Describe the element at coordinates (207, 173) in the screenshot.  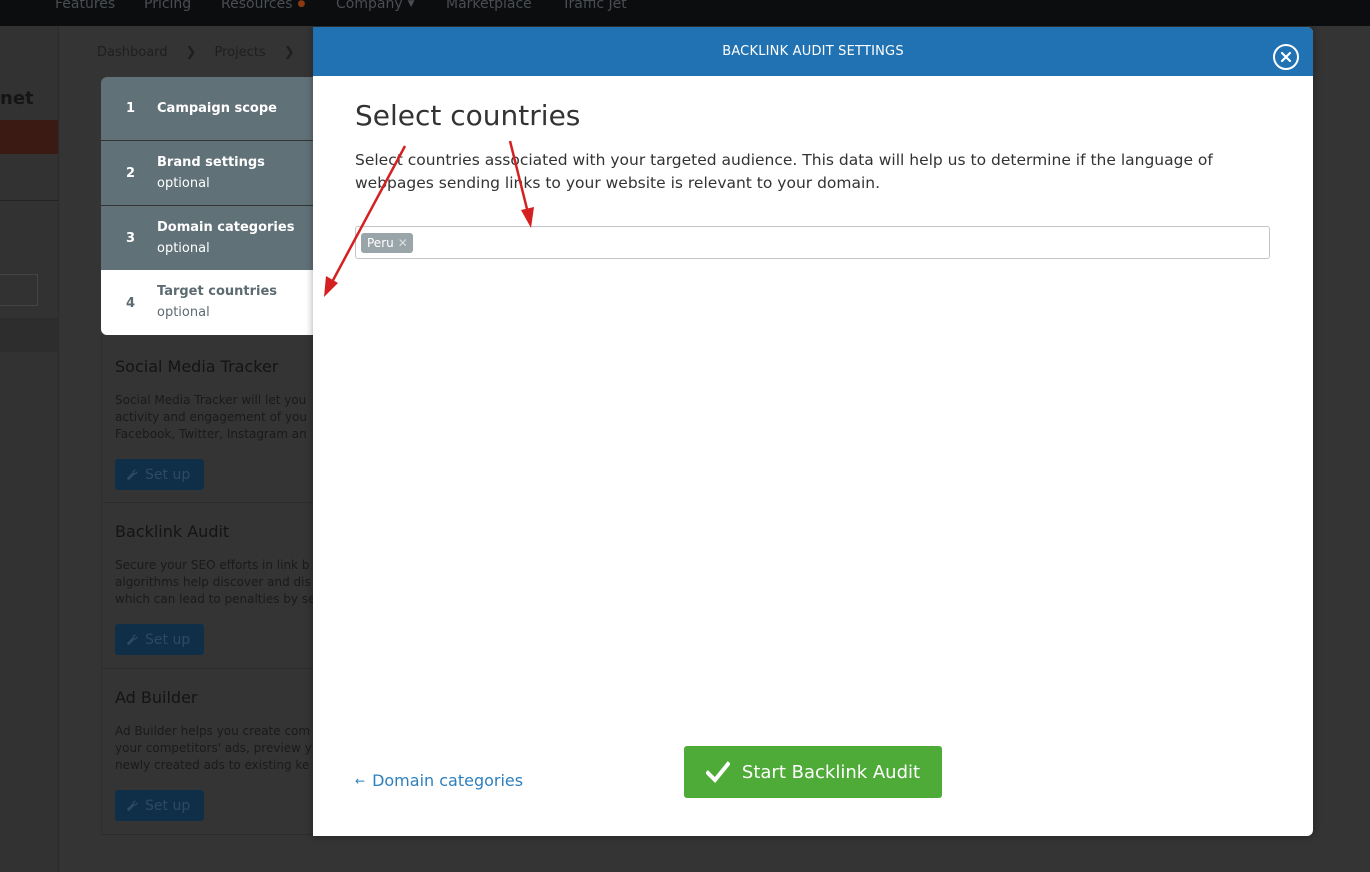
I see `step-brand-settings: 2 Brand settings optional` at that location.